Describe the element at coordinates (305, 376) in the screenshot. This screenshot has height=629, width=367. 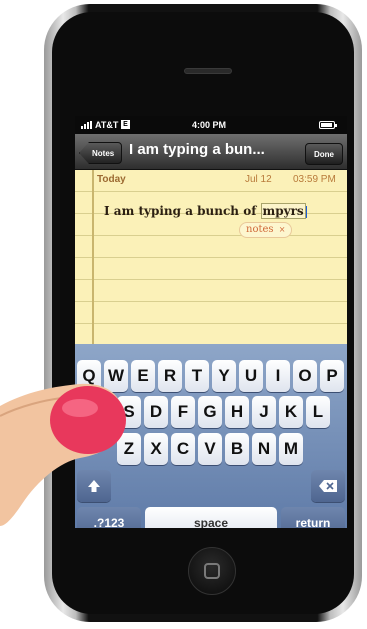
I see `key-o: O` at that location.